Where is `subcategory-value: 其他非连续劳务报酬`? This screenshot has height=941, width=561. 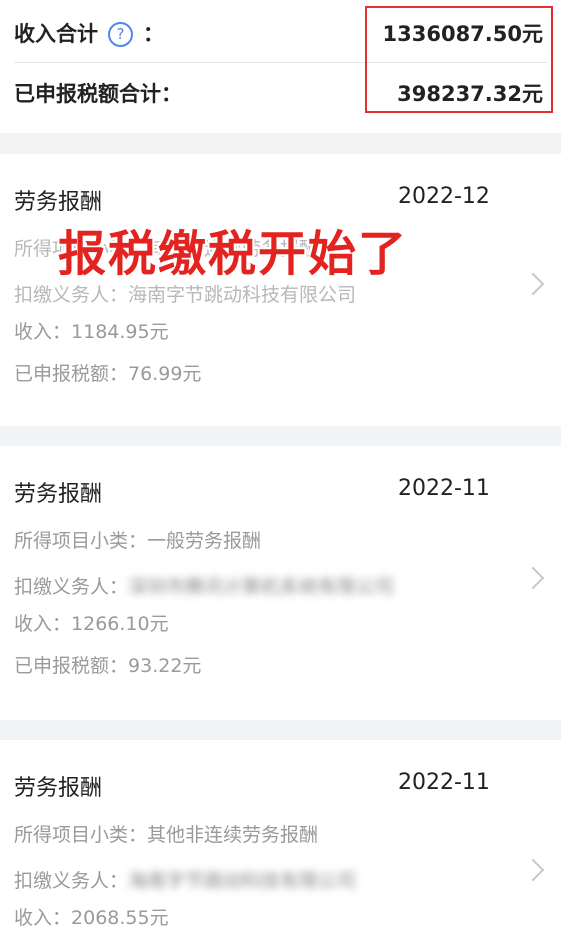
subcategory-value: 其他非连续劳务报酬 is located at coordinates (233, 835).